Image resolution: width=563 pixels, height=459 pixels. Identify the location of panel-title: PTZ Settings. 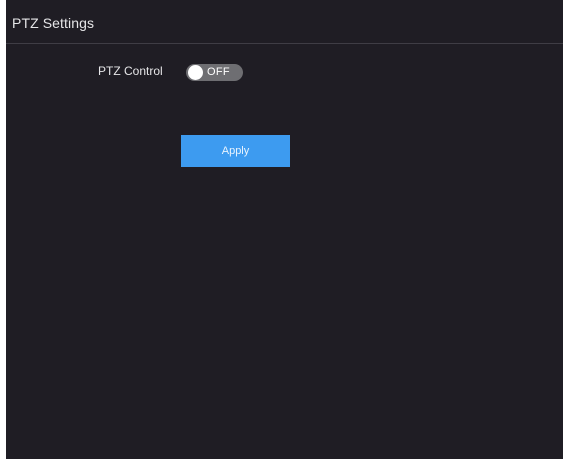
(53, 23).